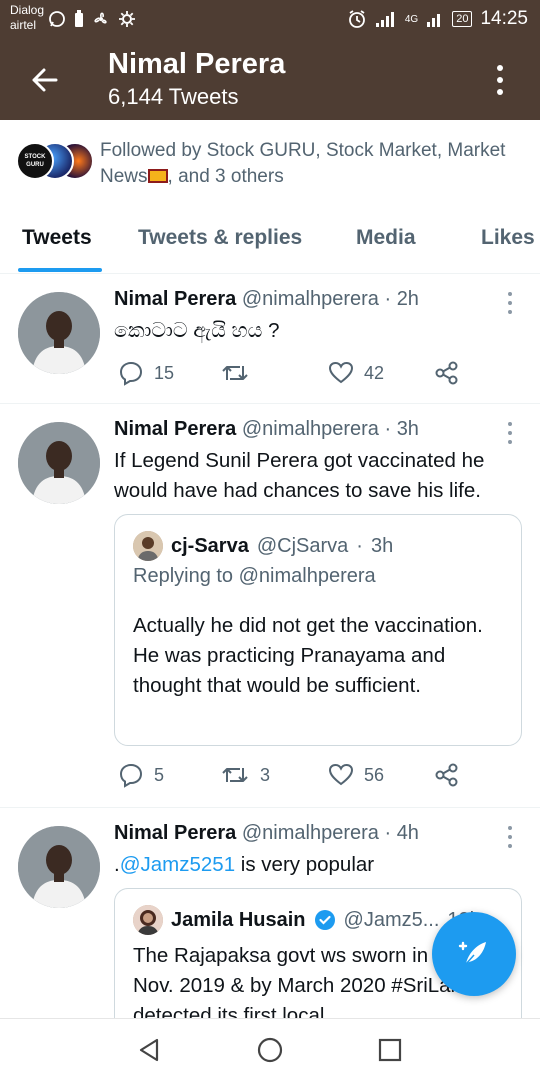  I want to click on battery-level: 20, so click(462, 19).